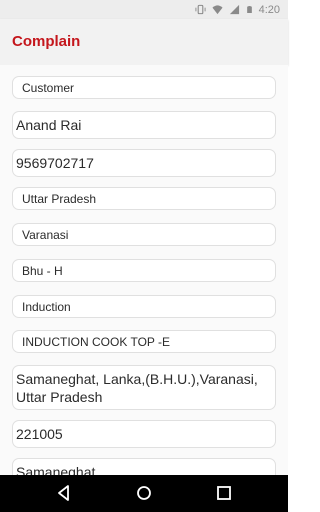  What do you see at coordinates (144, 125) in the screenshot?
I see `customer-name-field: Anand Rai` at bounding box center [144, 125].